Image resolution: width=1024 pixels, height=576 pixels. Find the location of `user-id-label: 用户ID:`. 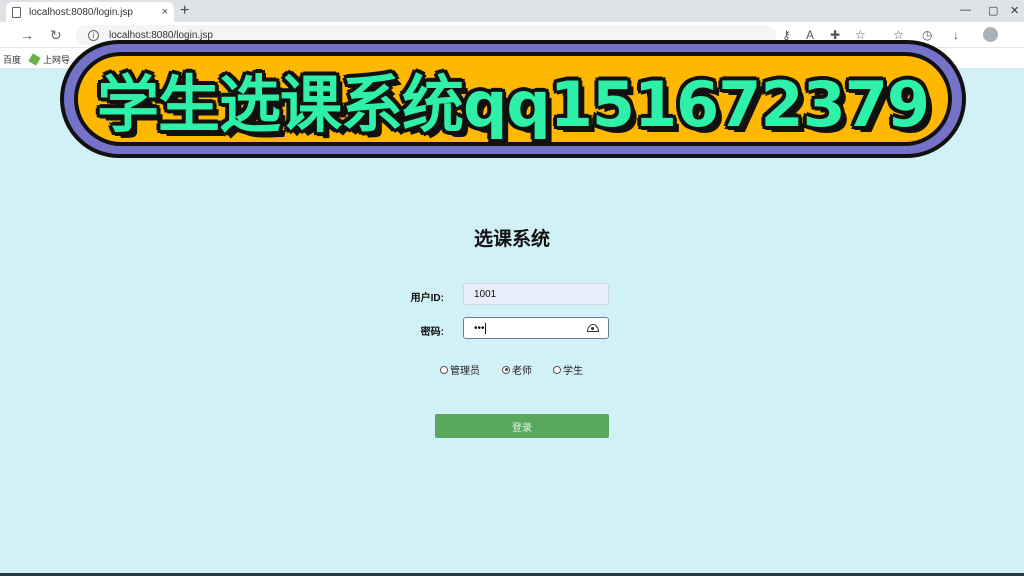

user-id-label: 用户ID: is located at coordinates (427, 298).